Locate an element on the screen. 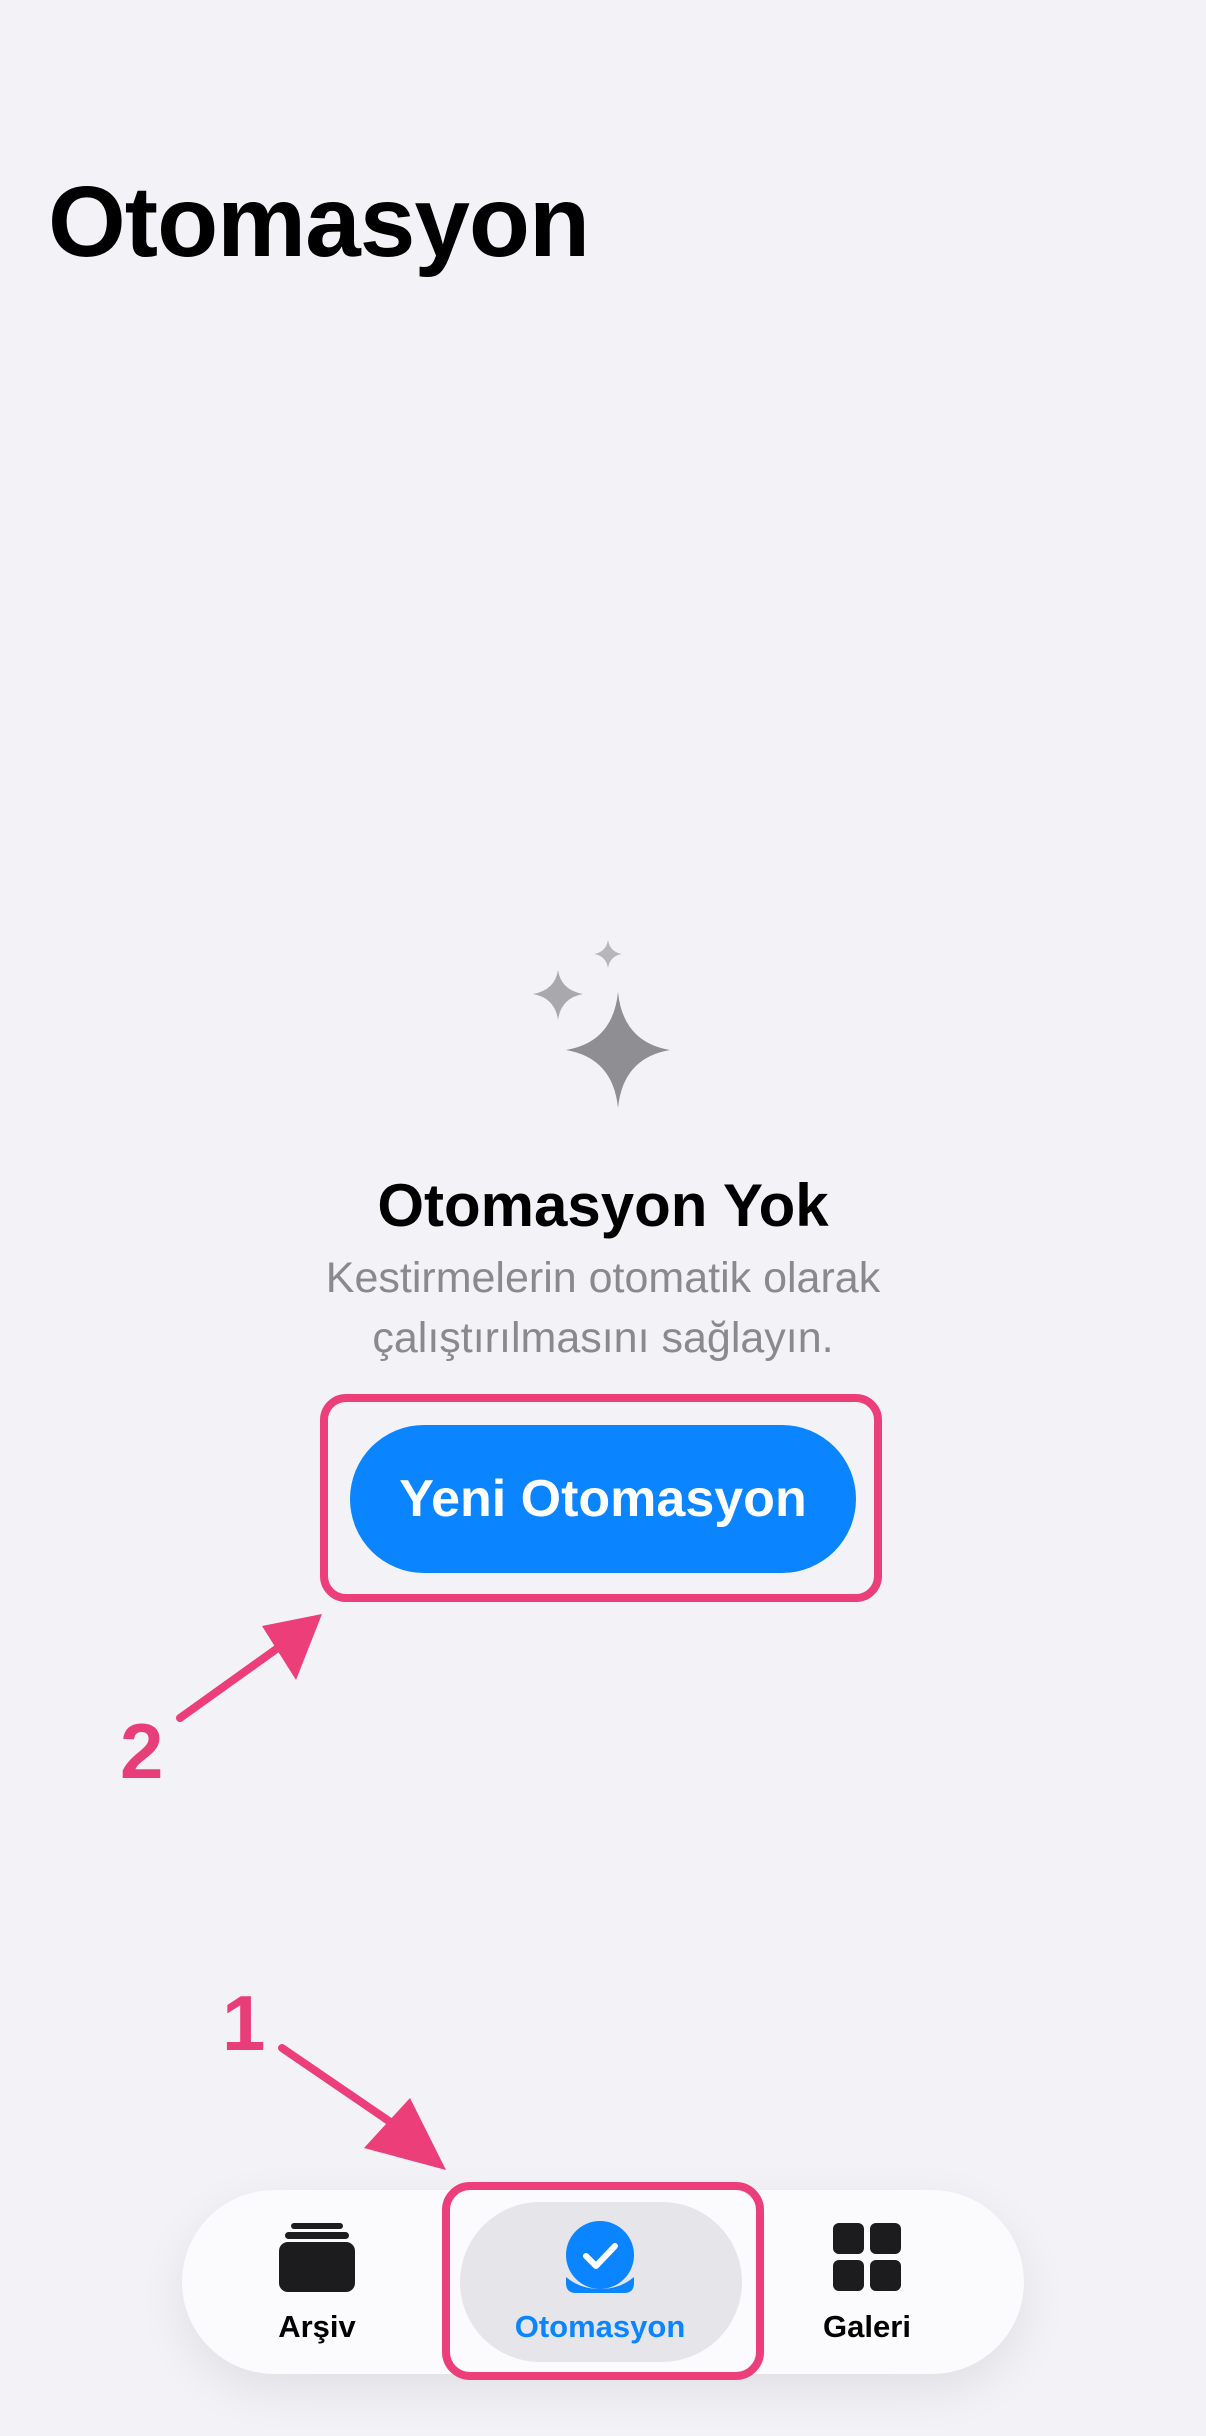  tab-label-gallery: Galeri is located at coordinates (867, 2326).